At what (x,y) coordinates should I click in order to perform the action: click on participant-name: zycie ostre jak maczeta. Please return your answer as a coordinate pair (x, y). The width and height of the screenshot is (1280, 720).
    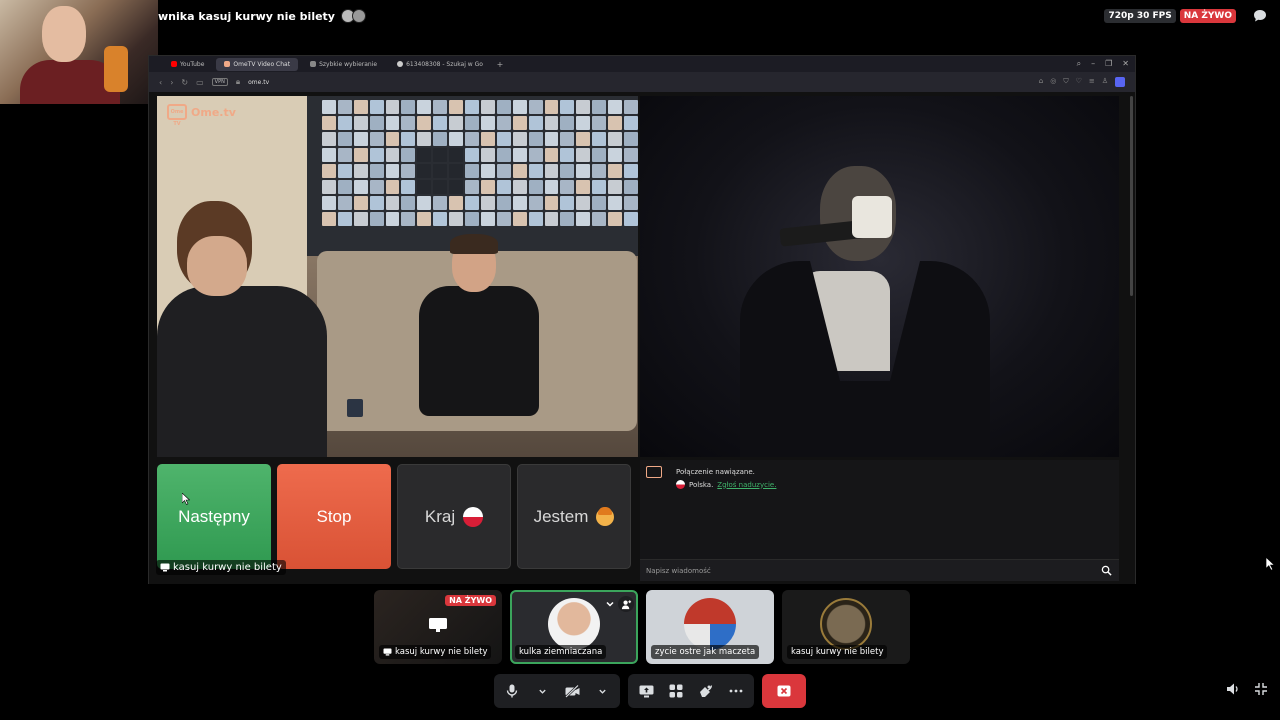
    Looking at the image, I should click on (705, 652).